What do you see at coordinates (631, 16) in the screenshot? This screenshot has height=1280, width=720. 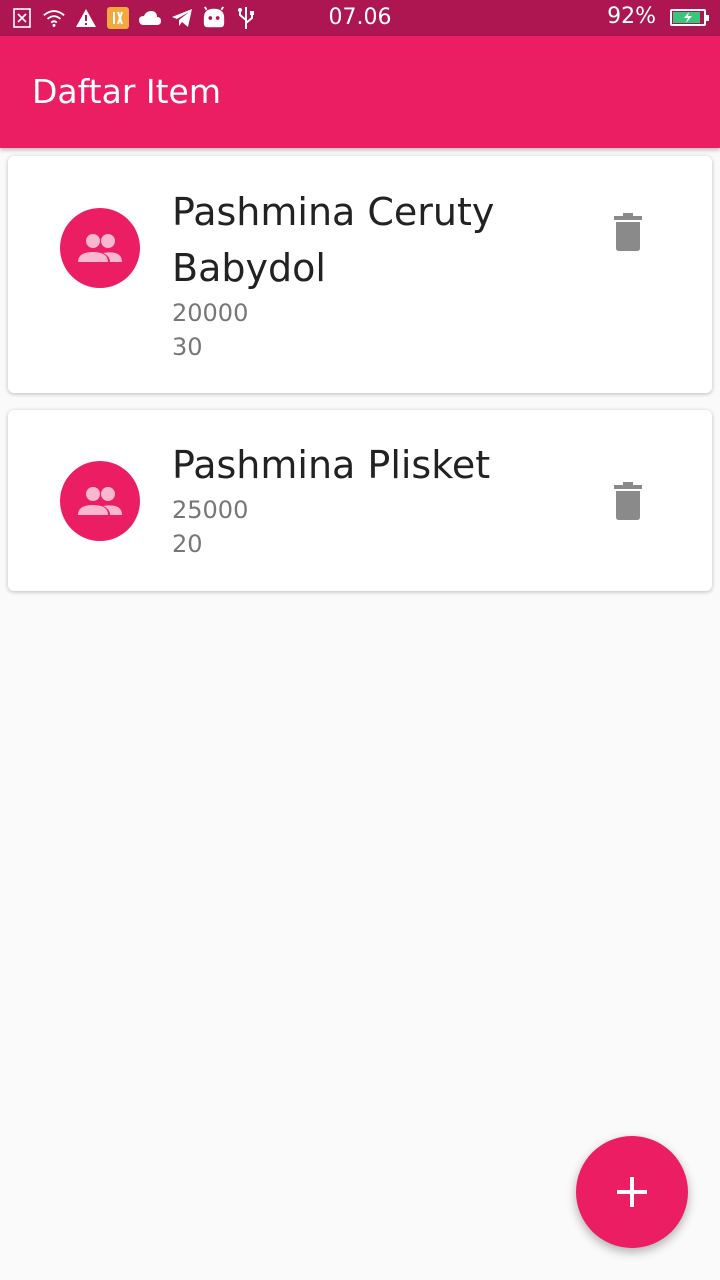 I see `battery-percent: 92%` at bounding box center [631, 16].